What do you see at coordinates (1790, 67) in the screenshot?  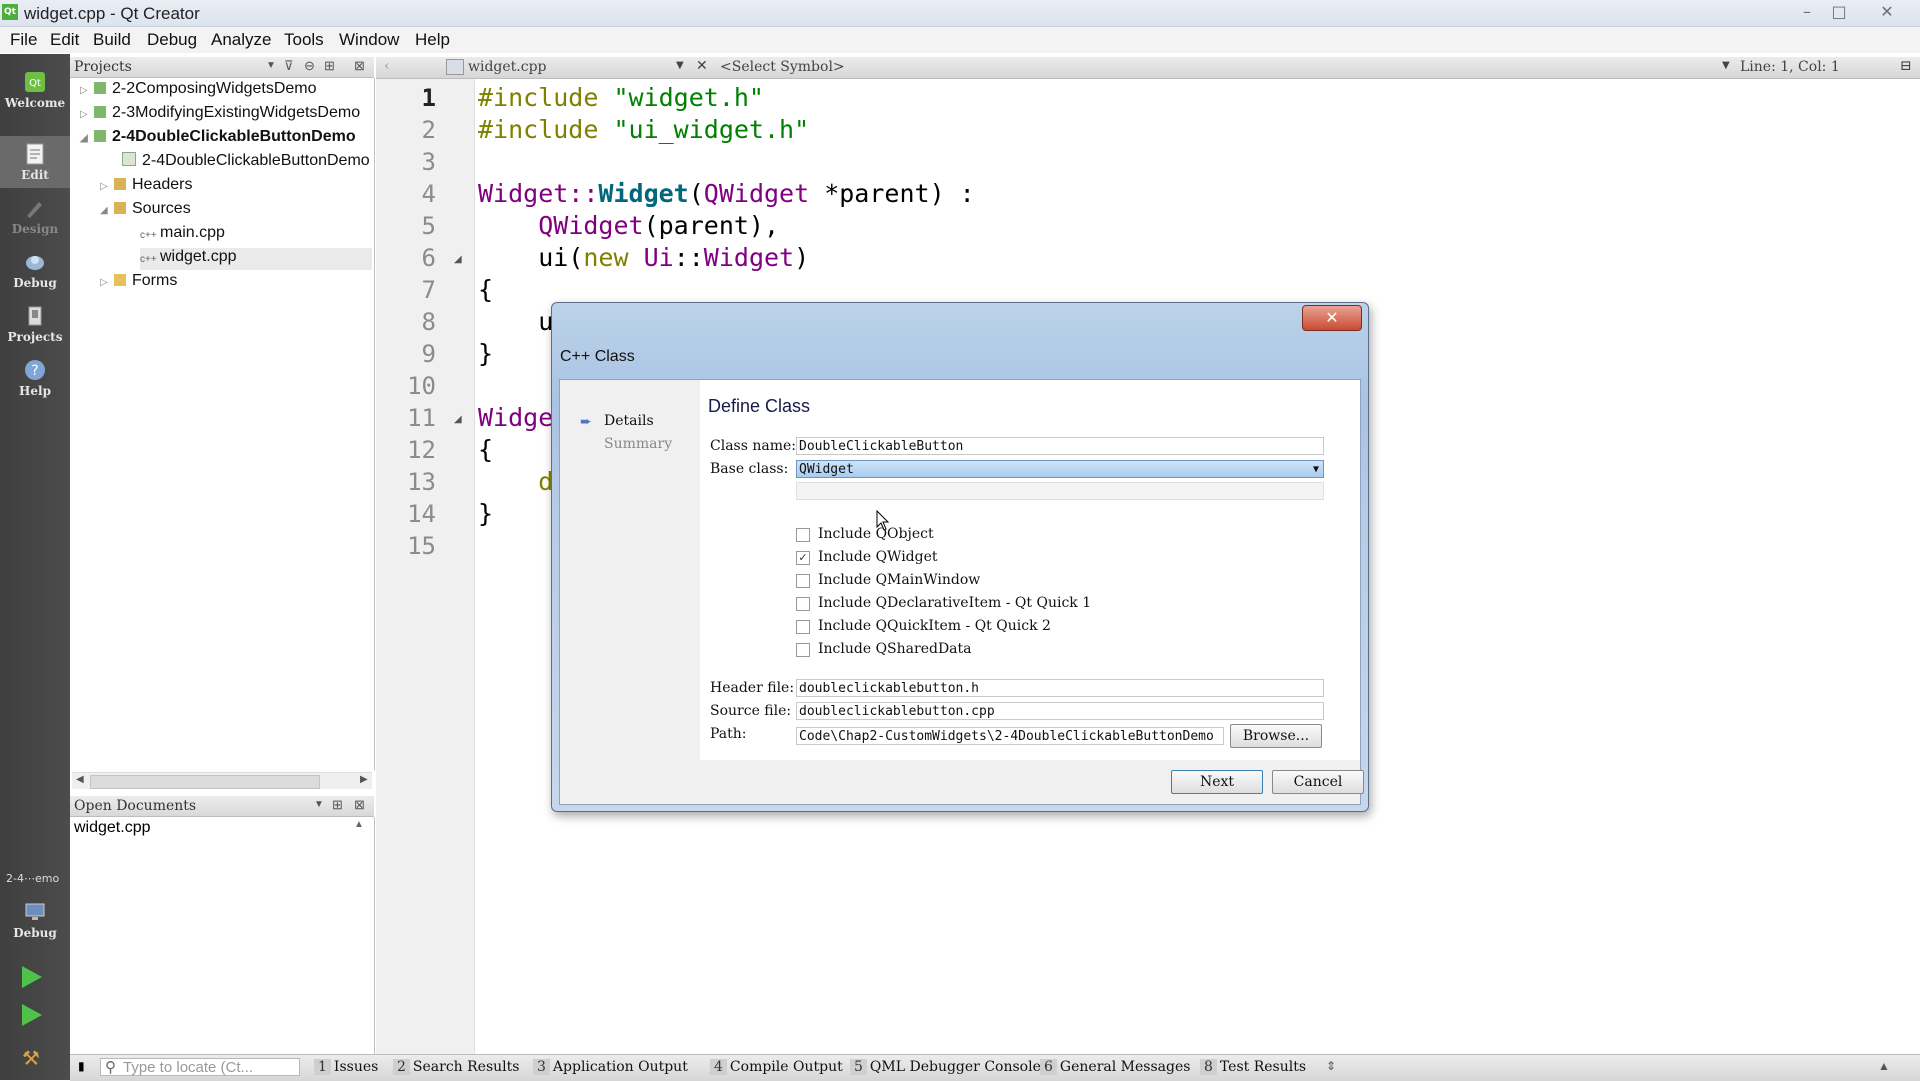 I see `cursor-position: Line: 1, Col: 1` at bounding box center [1790, 67].